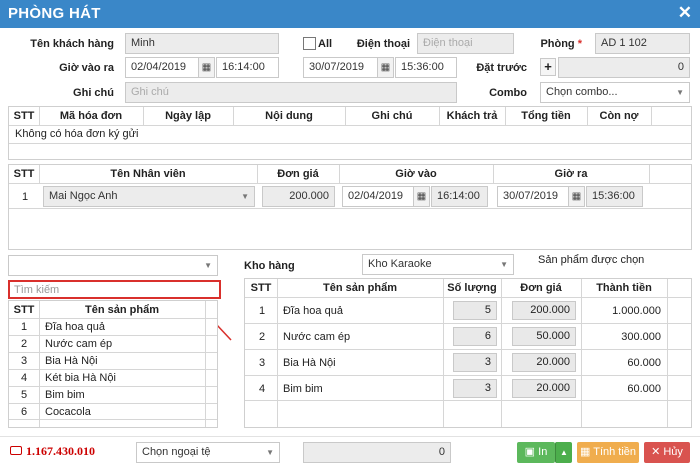 The height and width of the screenshot is (465, 700). I want to click on staff-in-time-input: 16:14:00, so click(459, 196).